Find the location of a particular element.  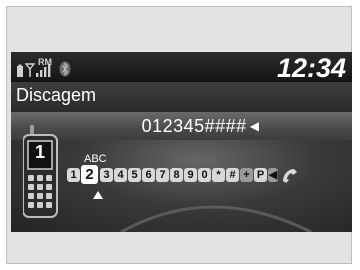

roaming-icon: RM is located at coordinates (45, 62).